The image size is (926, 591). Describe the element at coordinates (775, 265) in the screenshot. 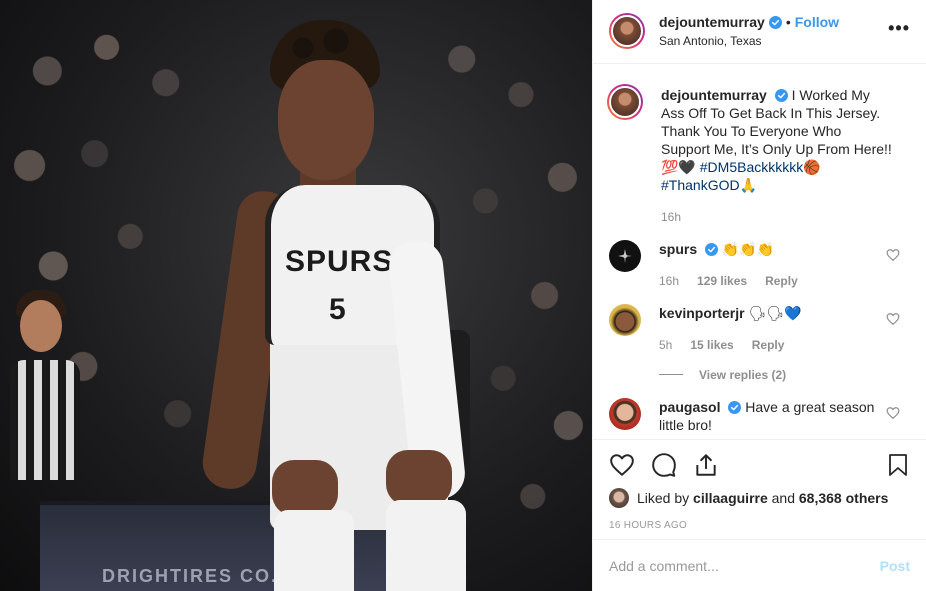

I see `comment-body: spurs 👏👏👏 16h 129 likes Reply` at that location.